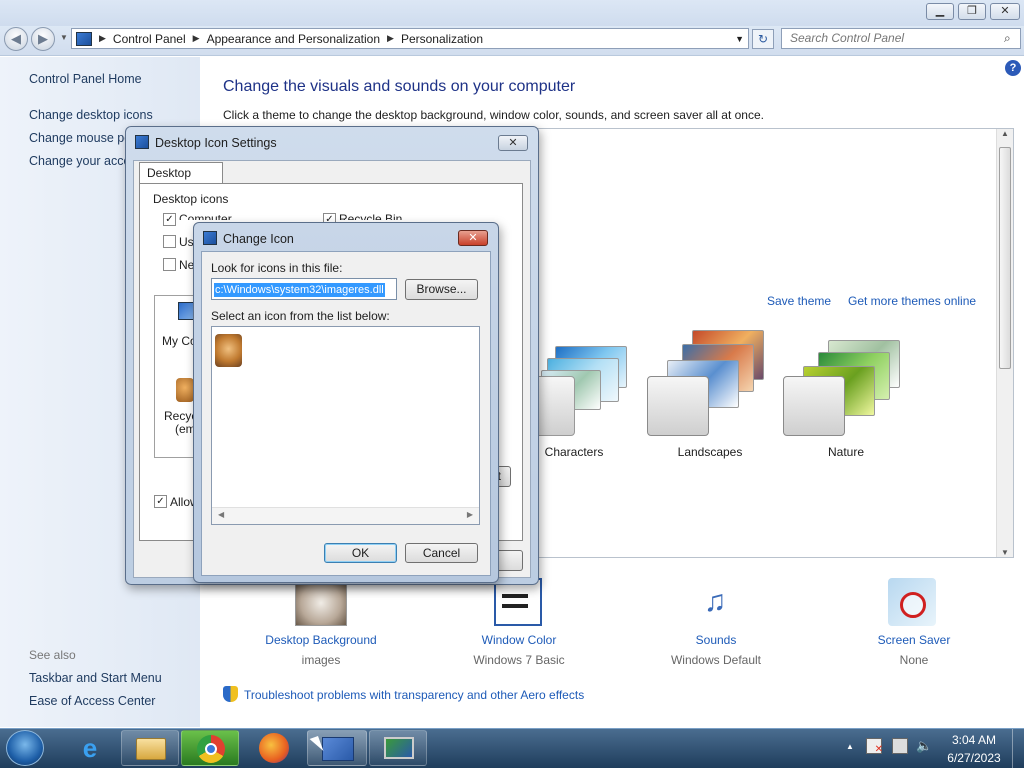 Image resolution: width=1024 pixels, height=768 pixels. Describe the element at coordinates (710, 452) in the screenshot. I see `theme-label-landscapes: Landscapes` at that location.